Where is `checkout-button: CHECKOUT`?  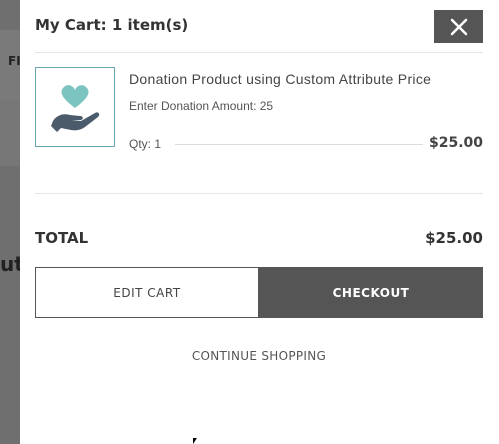
checkout-button: CHECKOUT is located at coordinates (371, 292).